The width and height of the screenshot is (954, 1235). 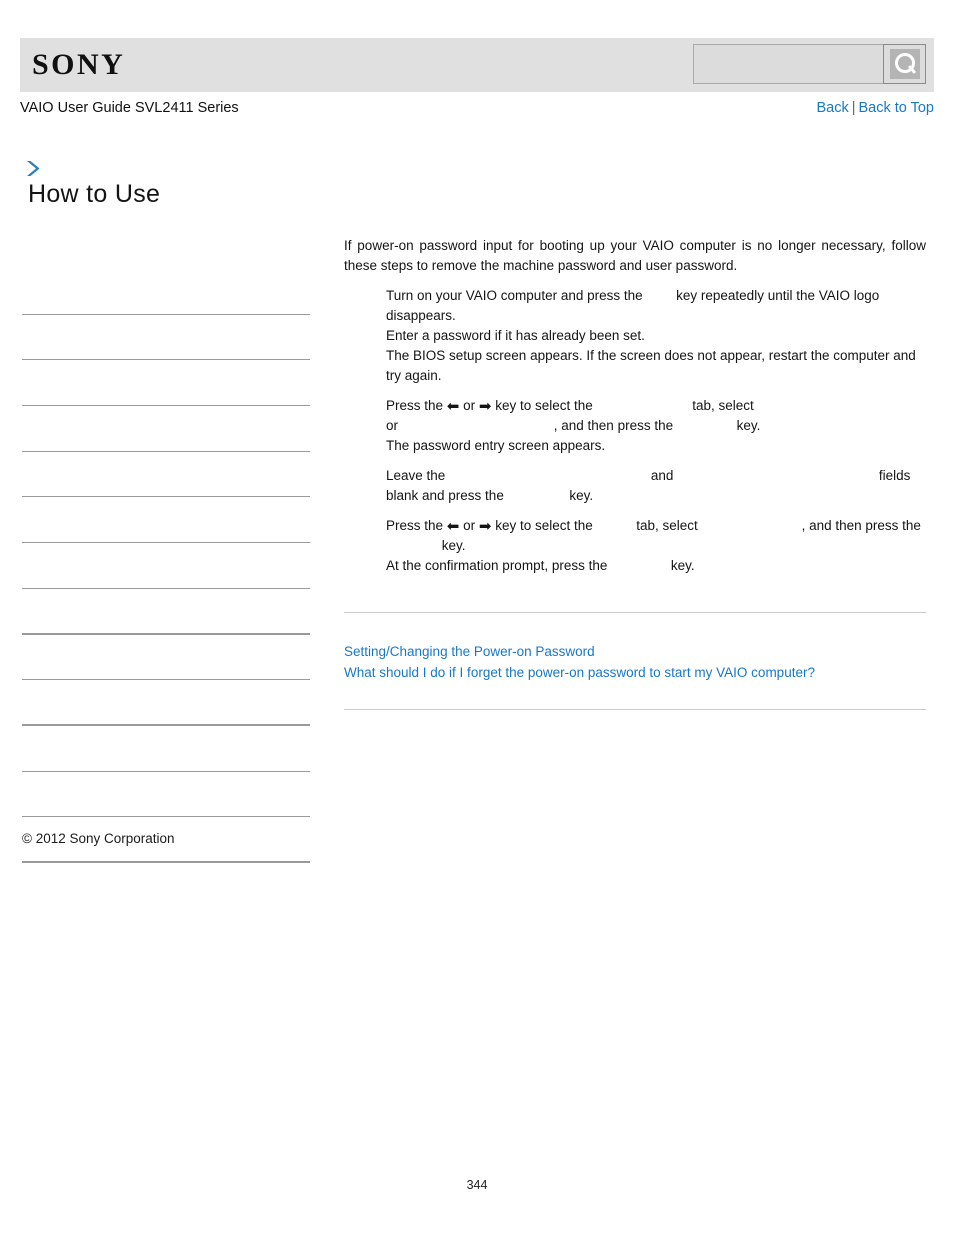 I want to click on search-box, so click(x=809, y=64).